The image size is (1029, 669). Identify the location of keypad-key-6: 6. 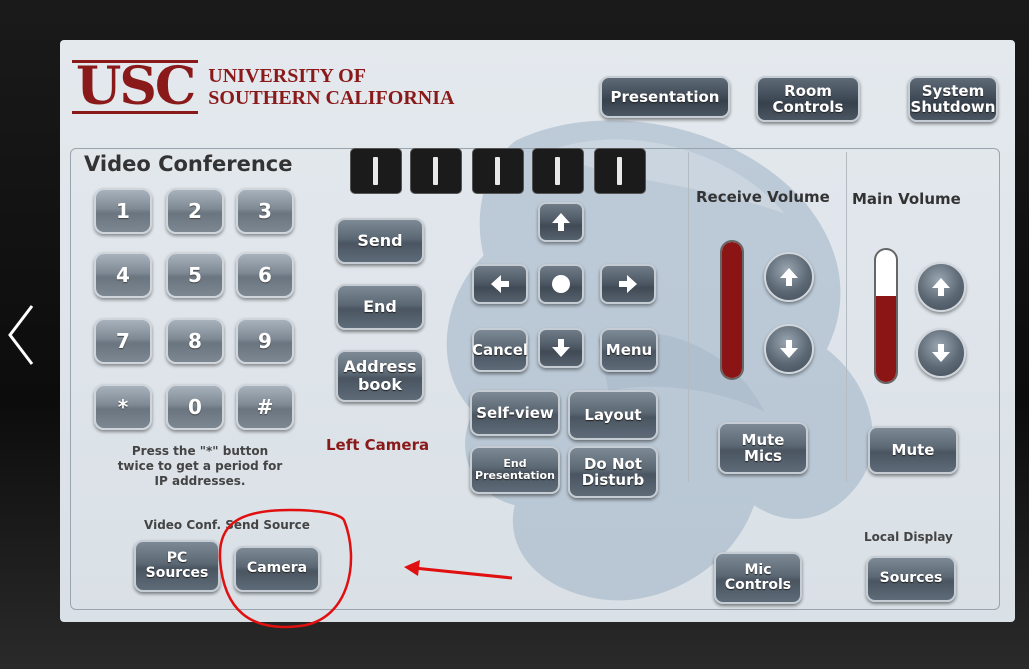
(265, 275).